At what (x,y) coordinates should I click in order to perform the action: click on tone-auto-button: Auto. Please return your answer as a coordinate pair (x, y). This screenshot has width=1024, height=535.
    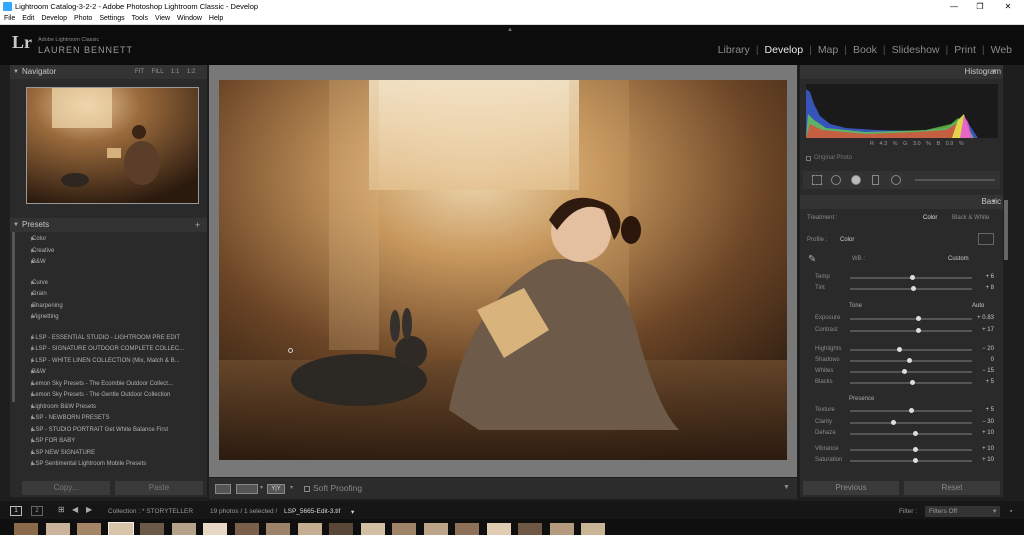
    Looking at the image, I should click on (978, 306).